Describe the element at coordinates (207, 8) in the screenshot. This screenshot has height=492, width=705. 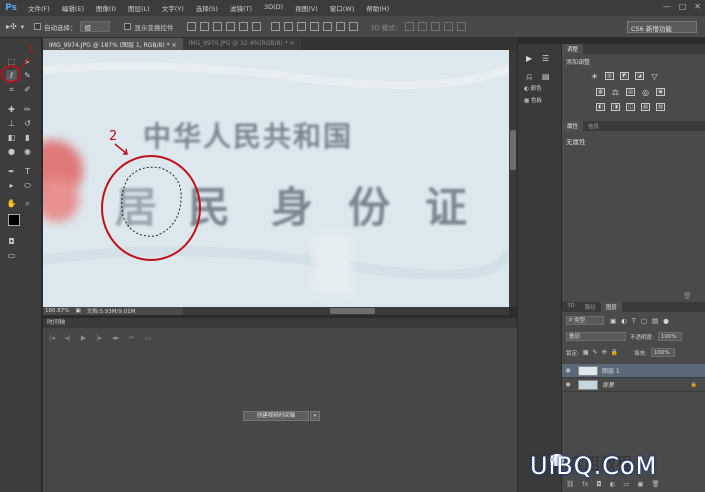
I see `menu-select: 选择(S)` at that location.